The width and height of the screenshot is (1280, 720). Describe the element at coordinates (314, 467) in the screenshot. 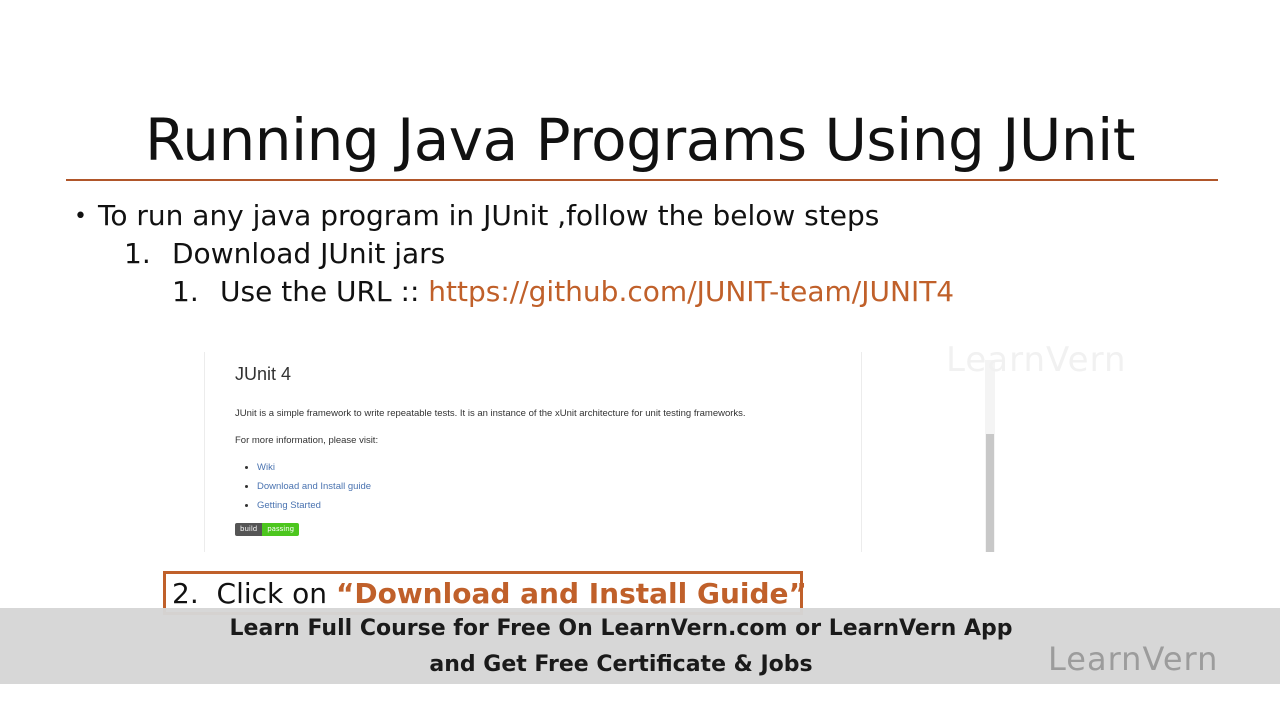

I see `list-item: Wiki` at that location.